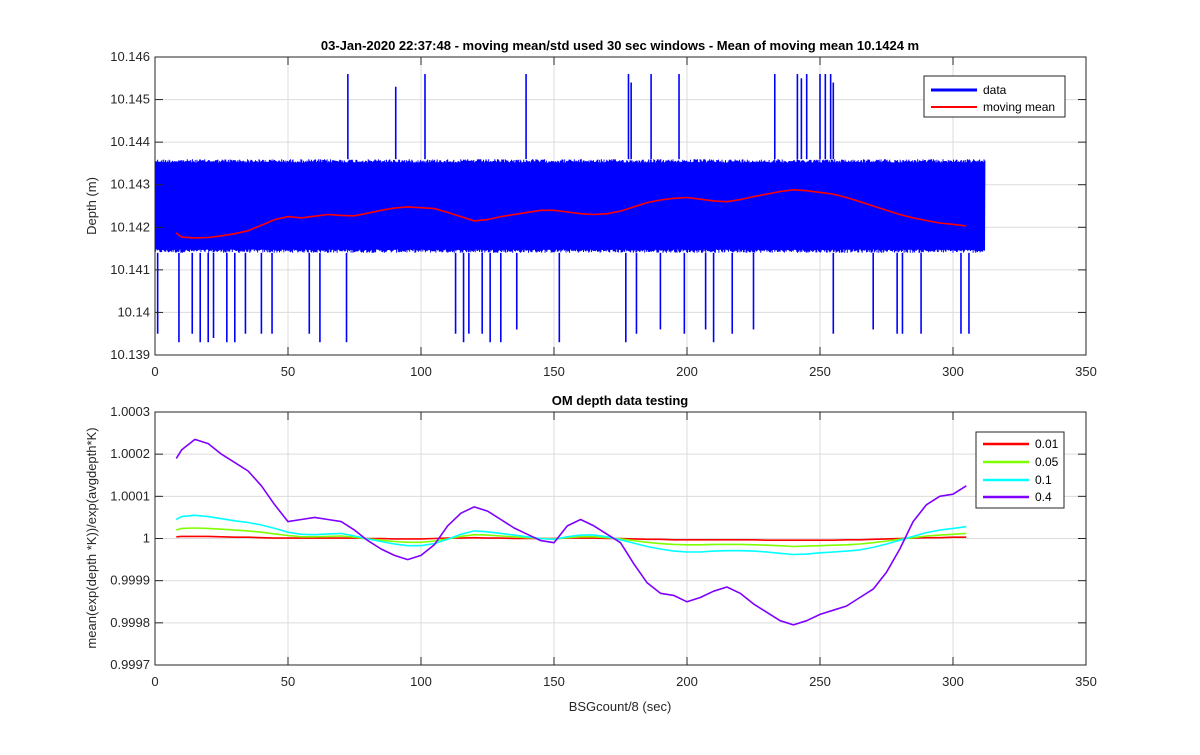 This screenshot has height=755, width=1200. What do you see at coordinates (1043, 480) in the screenshot?
I see `legend-label-01: 0.1` at bounding box center [1043, 480].